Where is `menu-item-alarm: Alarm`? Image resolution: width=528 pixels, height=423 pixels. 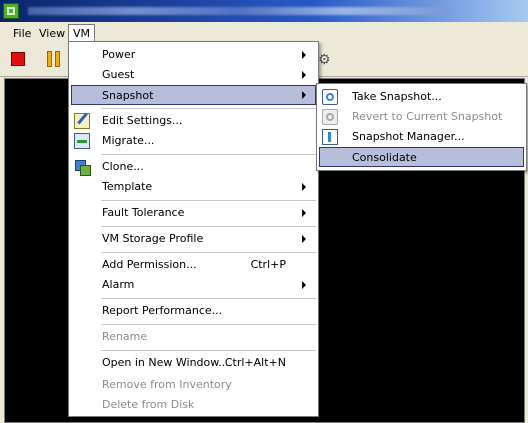 menu-item-alarm: Alarm is located at coordinates (193, 285).